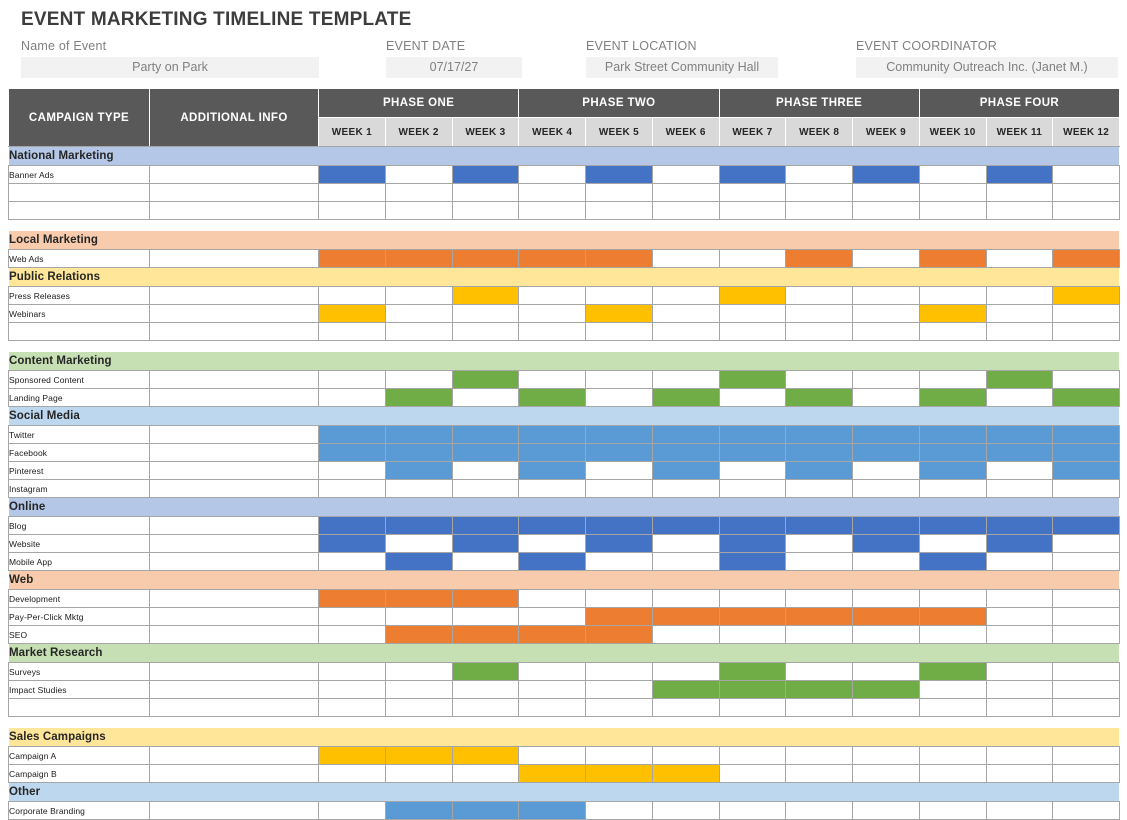  What do you see at coordinates (987, 67) in the screenshot?
I see `event-coordinator-value: Community Outreach Inc. (Janet M.)` at bounding box center [987, 67].